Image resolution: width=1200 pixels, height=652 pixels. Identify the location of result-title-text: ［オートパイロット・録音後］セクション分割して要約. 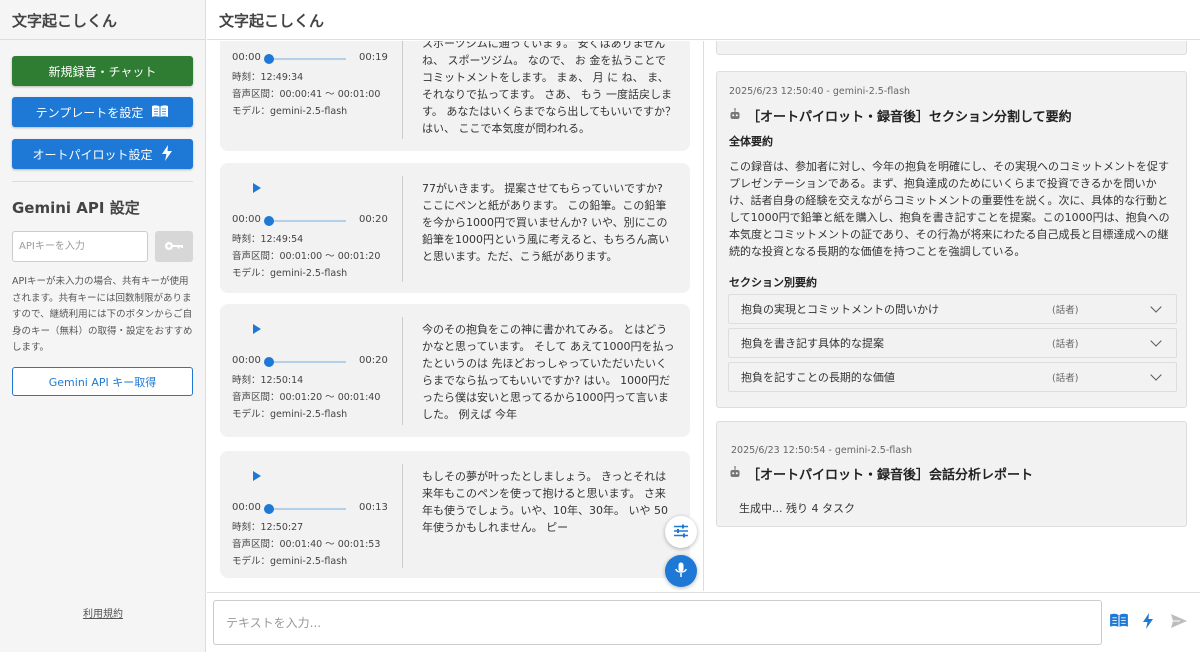
(909, 117).